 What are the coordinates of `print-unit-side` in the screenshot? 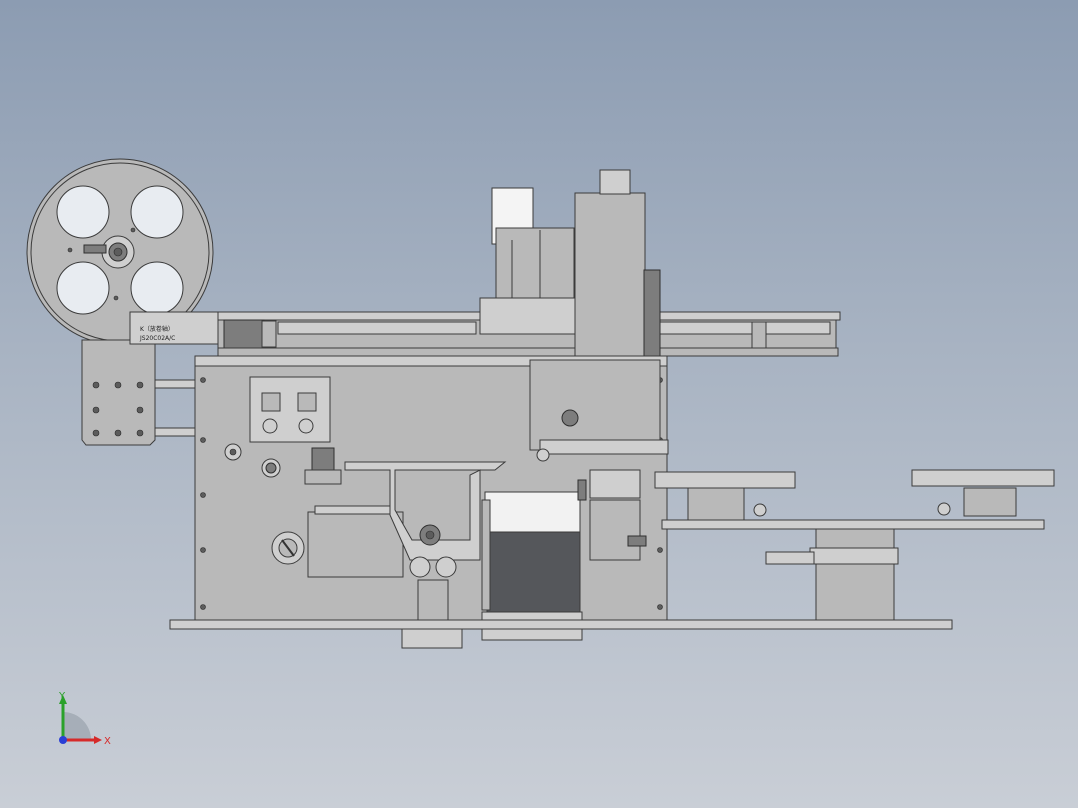 It's located at (652, 315).